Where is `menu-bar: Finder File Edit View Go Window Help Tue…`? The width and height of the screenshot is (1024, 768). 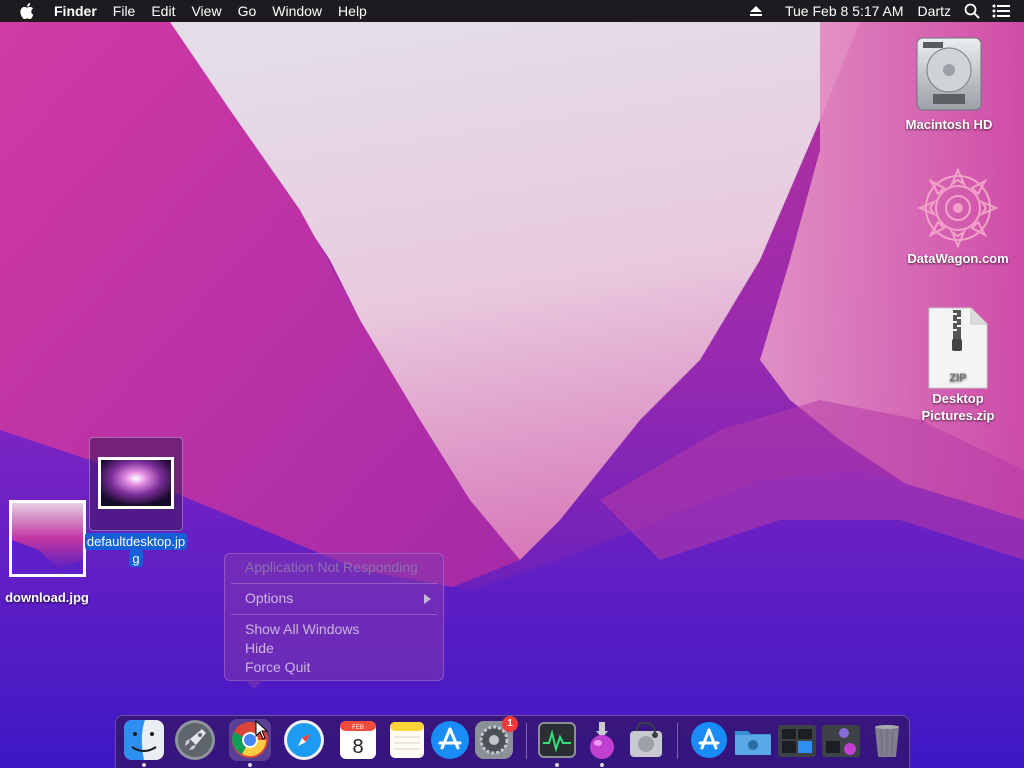
menu-bar: Finder File Edit View Go Window Help Tue… is located at coordinates (512, 11).